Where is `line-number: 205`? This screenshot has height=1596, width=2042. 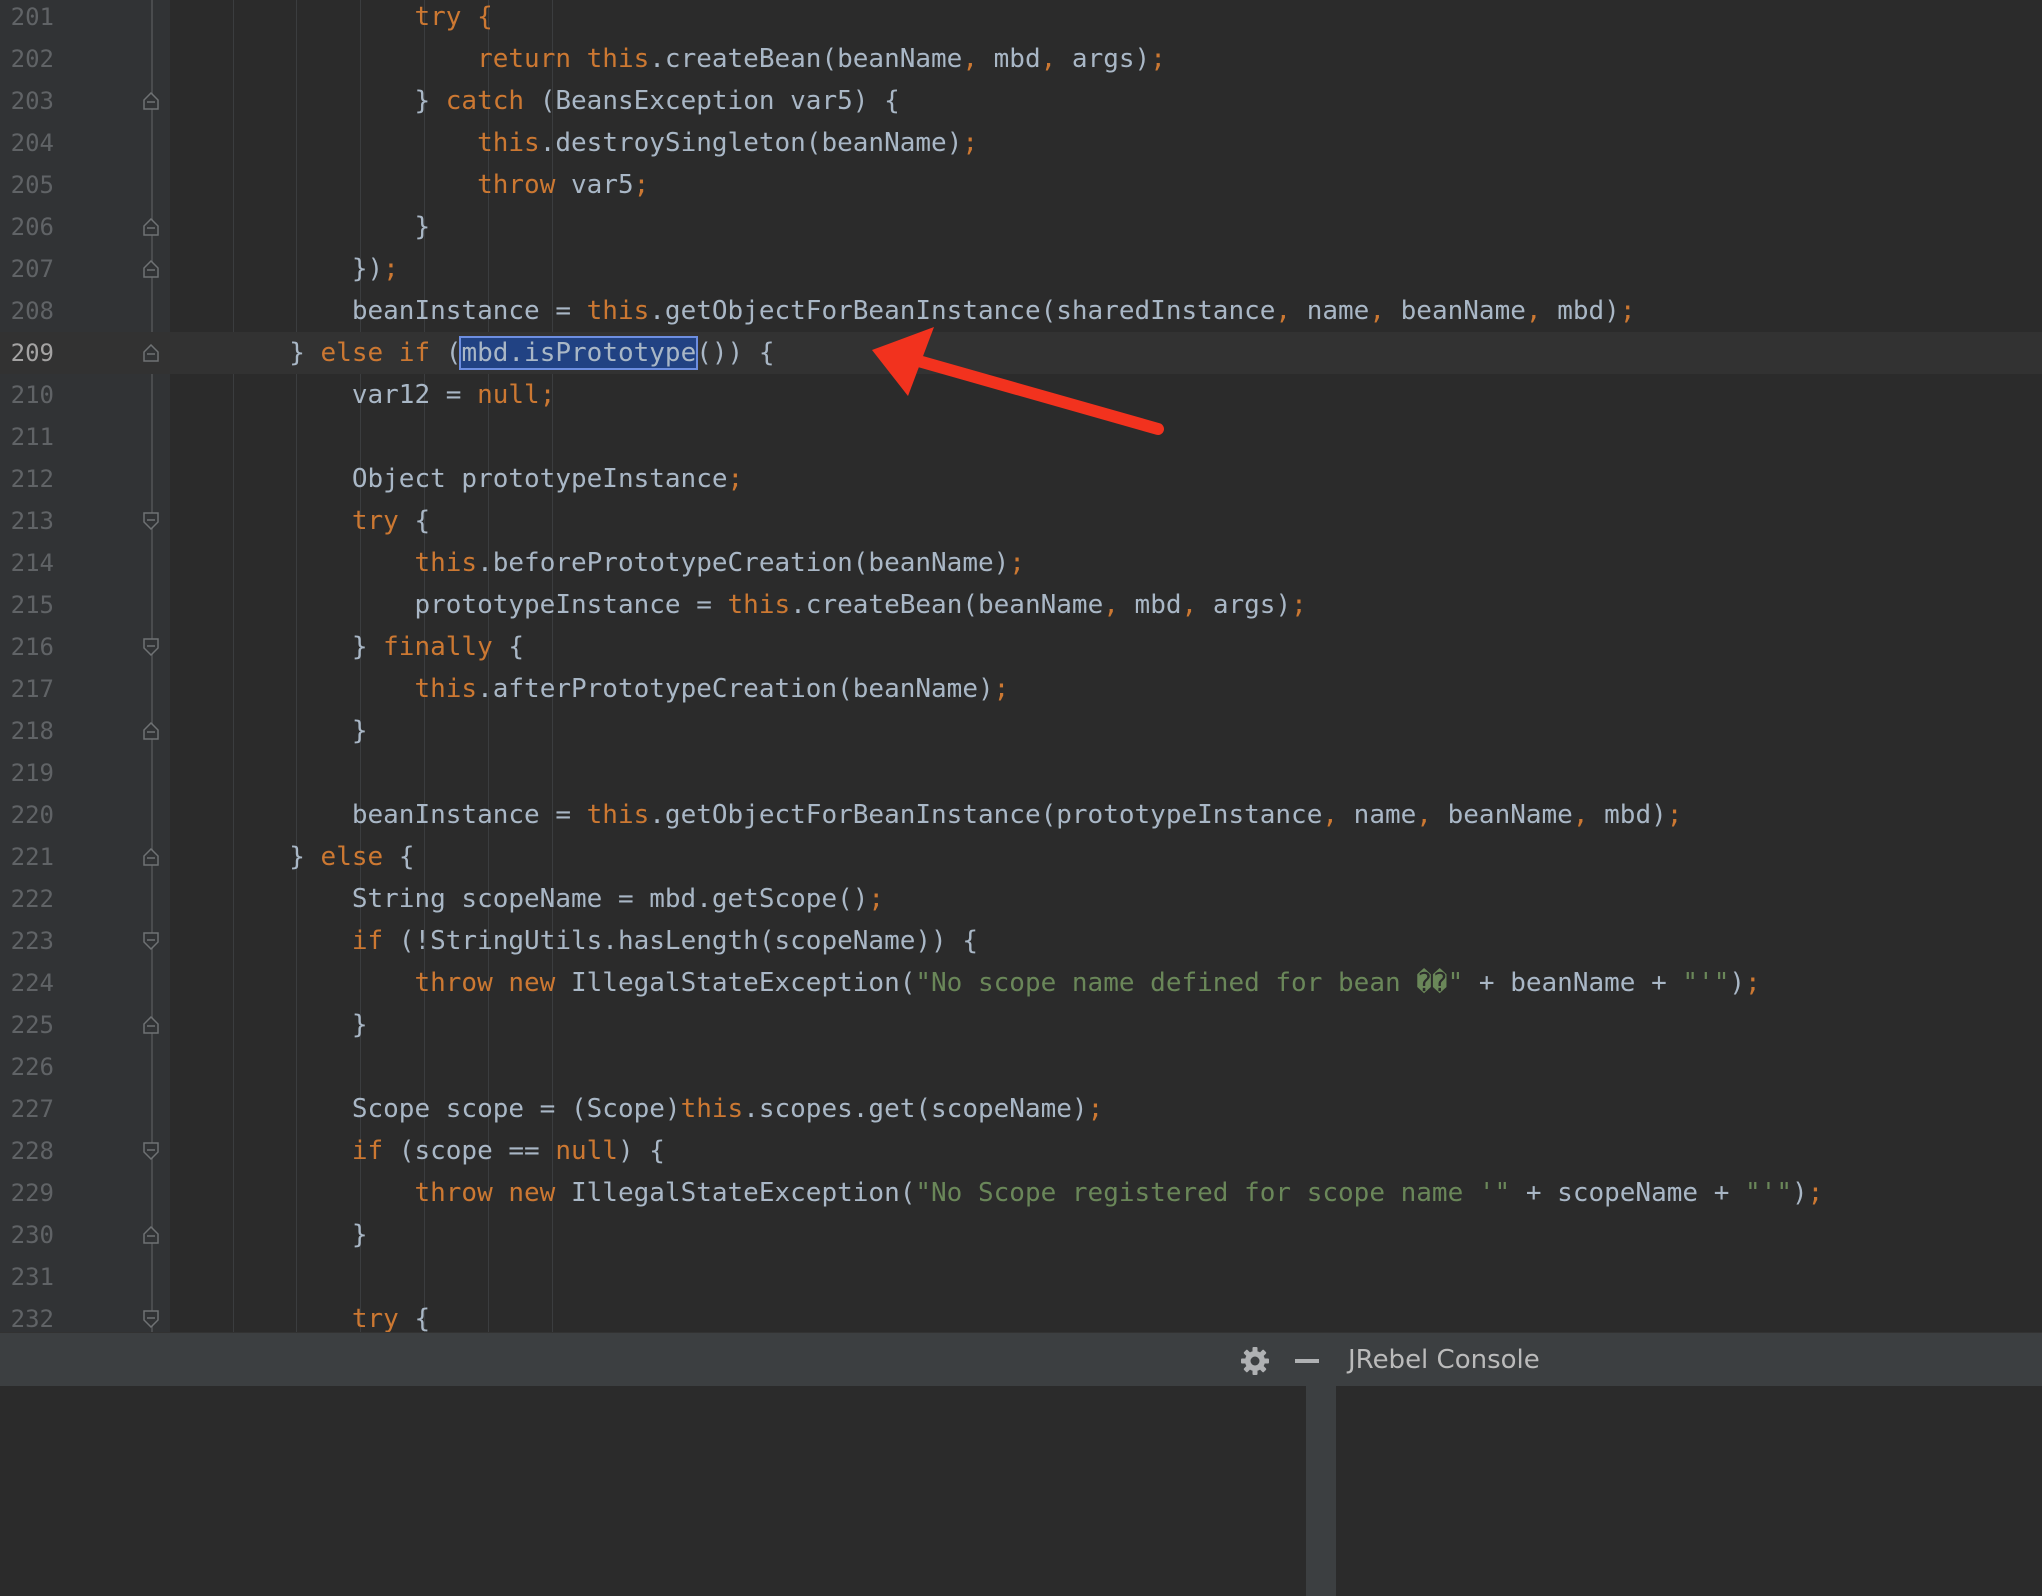 line-number: 205 is located at coordinates (32, 185).